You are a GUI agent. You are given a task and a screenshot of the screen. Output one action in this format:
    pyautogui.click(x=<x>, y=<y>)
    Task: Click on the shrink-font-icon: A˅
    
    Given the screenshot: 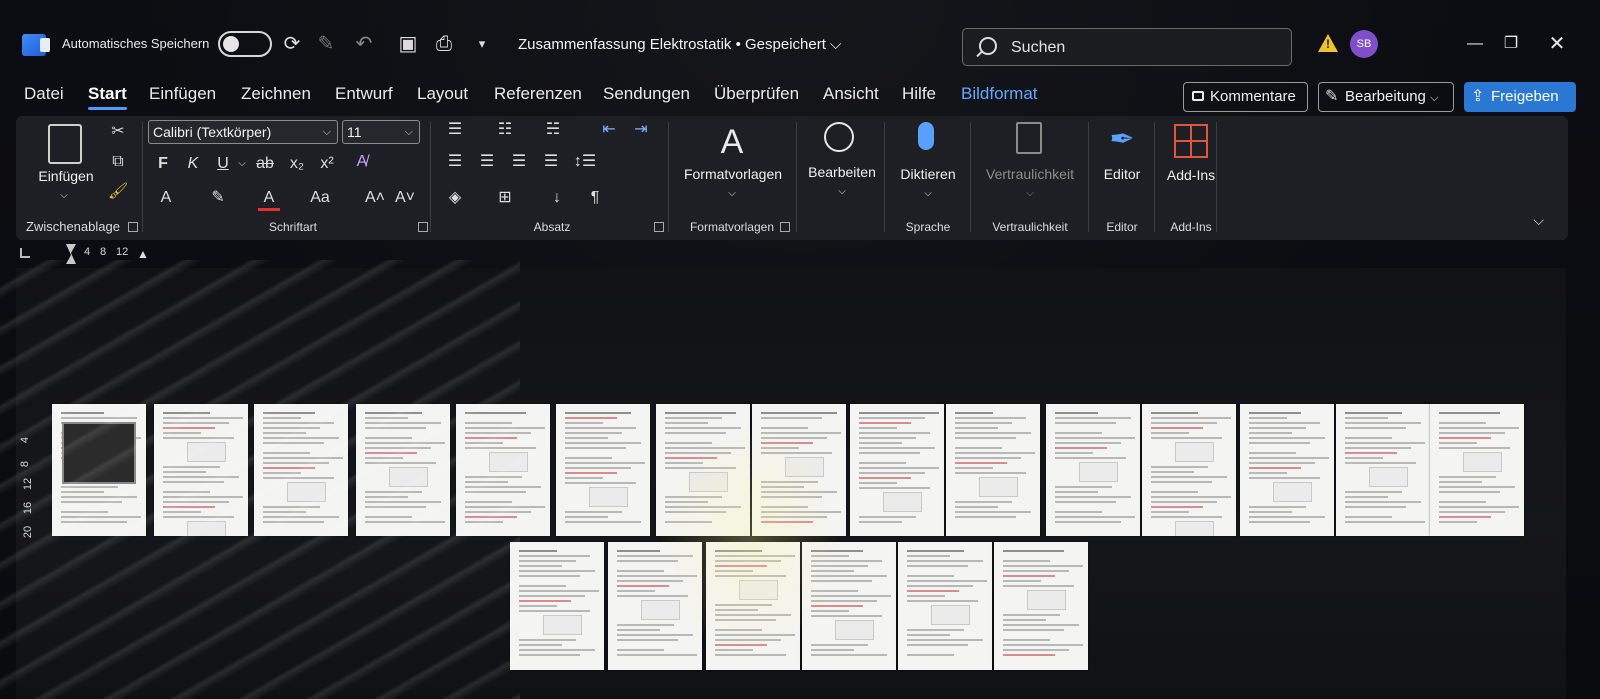 What is the action you would take?
    pyautogui.click(x=405, y=198)
    